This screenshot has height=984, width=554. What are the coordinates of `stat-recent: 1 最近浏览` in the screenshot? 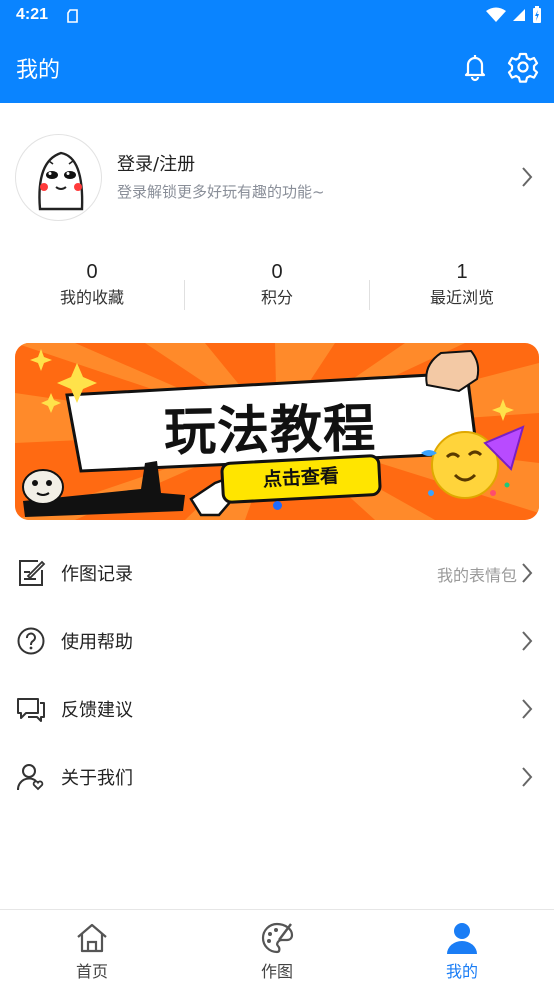 It's located at (462, 284).